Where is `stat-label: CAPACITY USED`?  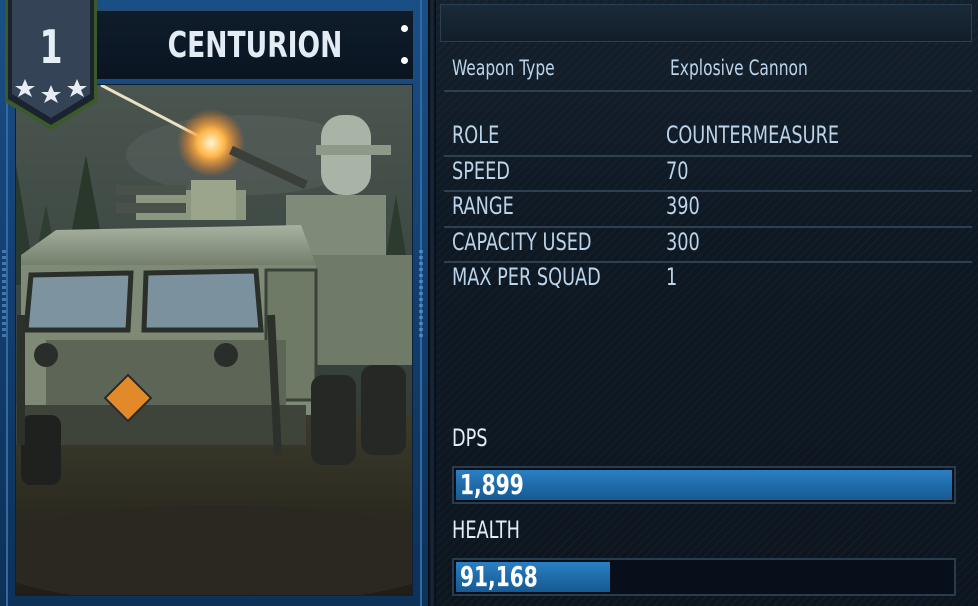
stat-label: CAPACITY USED is located at coordinates (522, 242).